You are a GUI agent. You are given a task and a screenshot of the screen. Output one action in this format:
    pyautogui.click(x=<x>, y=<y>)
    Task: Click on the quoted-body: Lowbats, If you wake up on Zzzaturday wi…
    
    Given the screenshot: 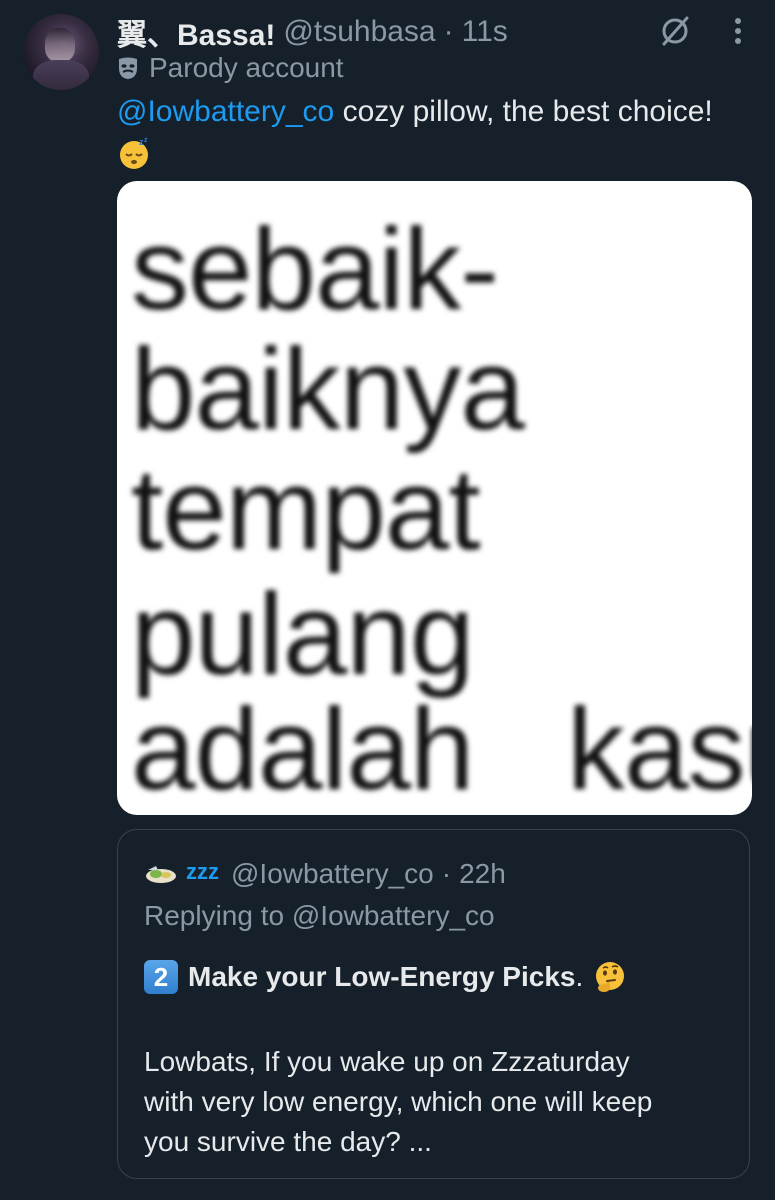 What is the action you would take?
    pyautogui.click(x=439, y=1102)
    